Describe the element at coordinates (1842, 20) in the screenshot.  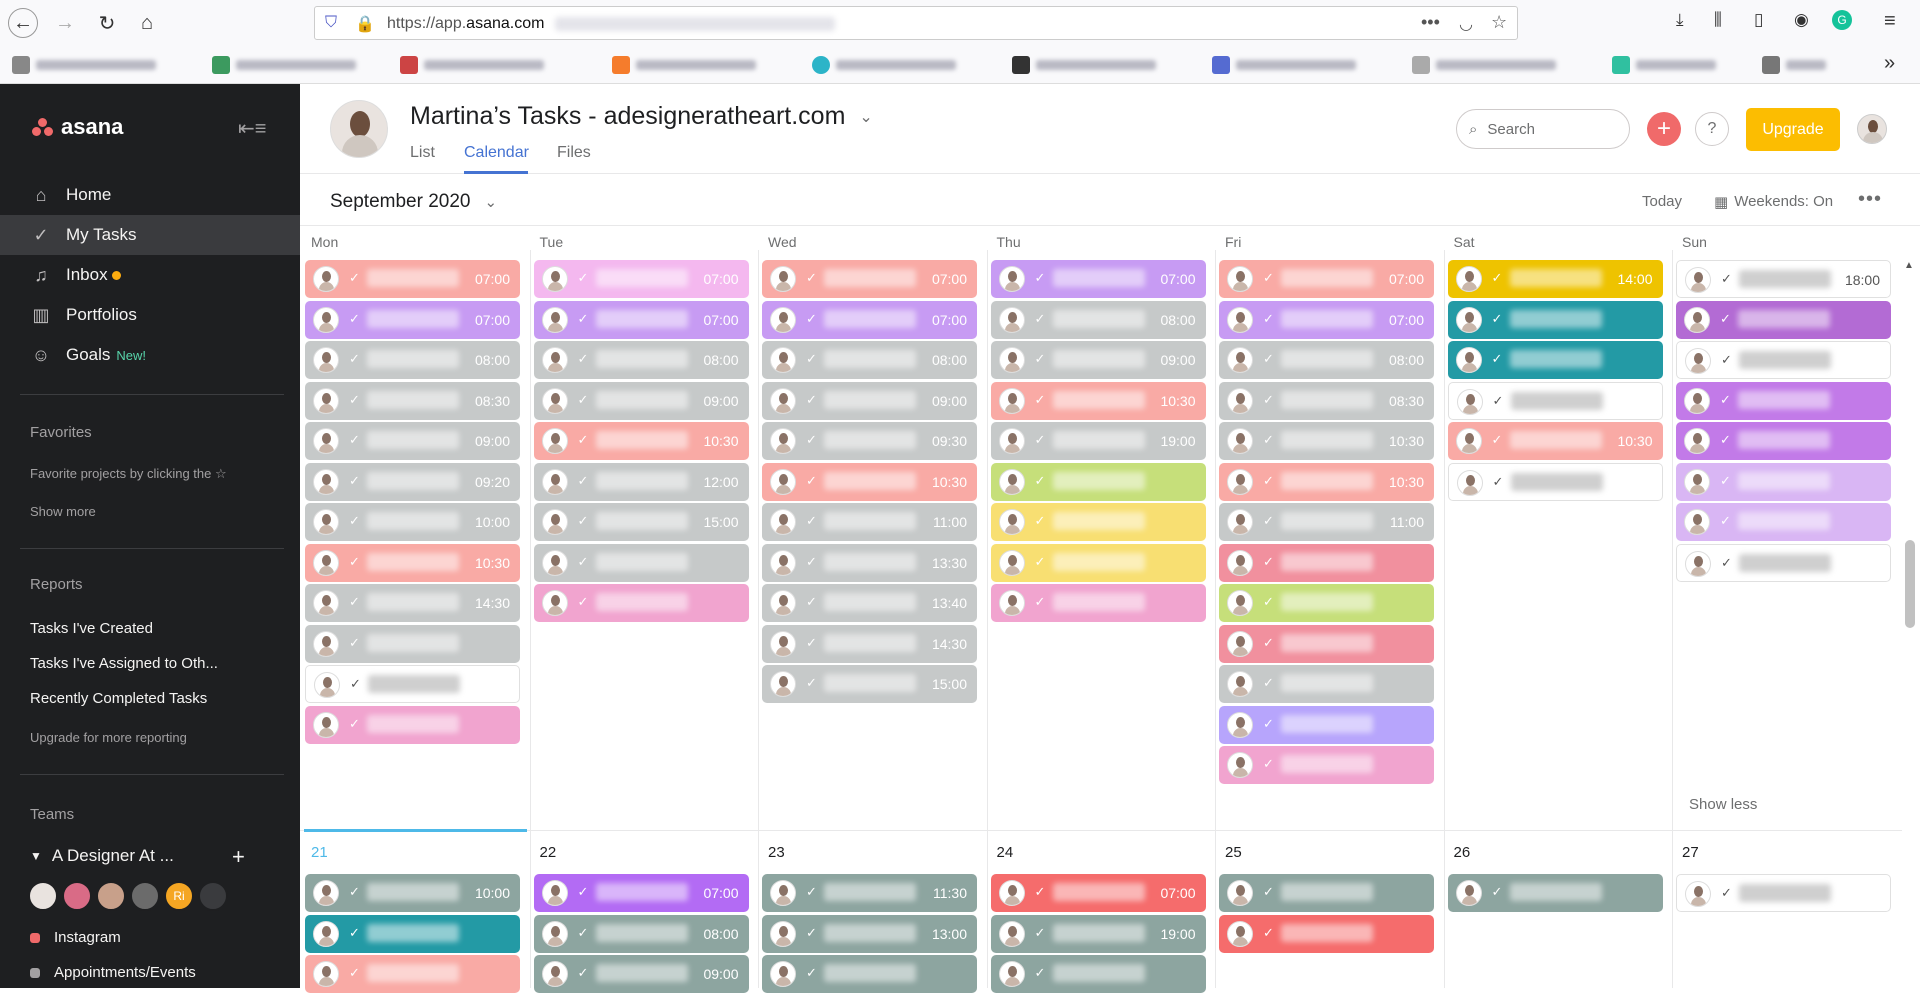
I see `grammarly-icon: G` at that location.